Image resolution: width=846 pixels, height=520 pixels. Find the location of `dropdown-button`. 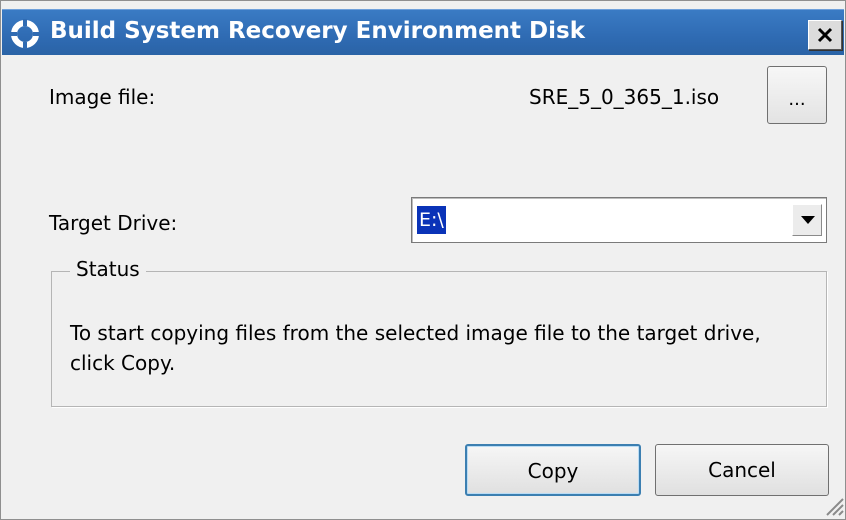

dropdown-button is located at coordinates (807, 220).